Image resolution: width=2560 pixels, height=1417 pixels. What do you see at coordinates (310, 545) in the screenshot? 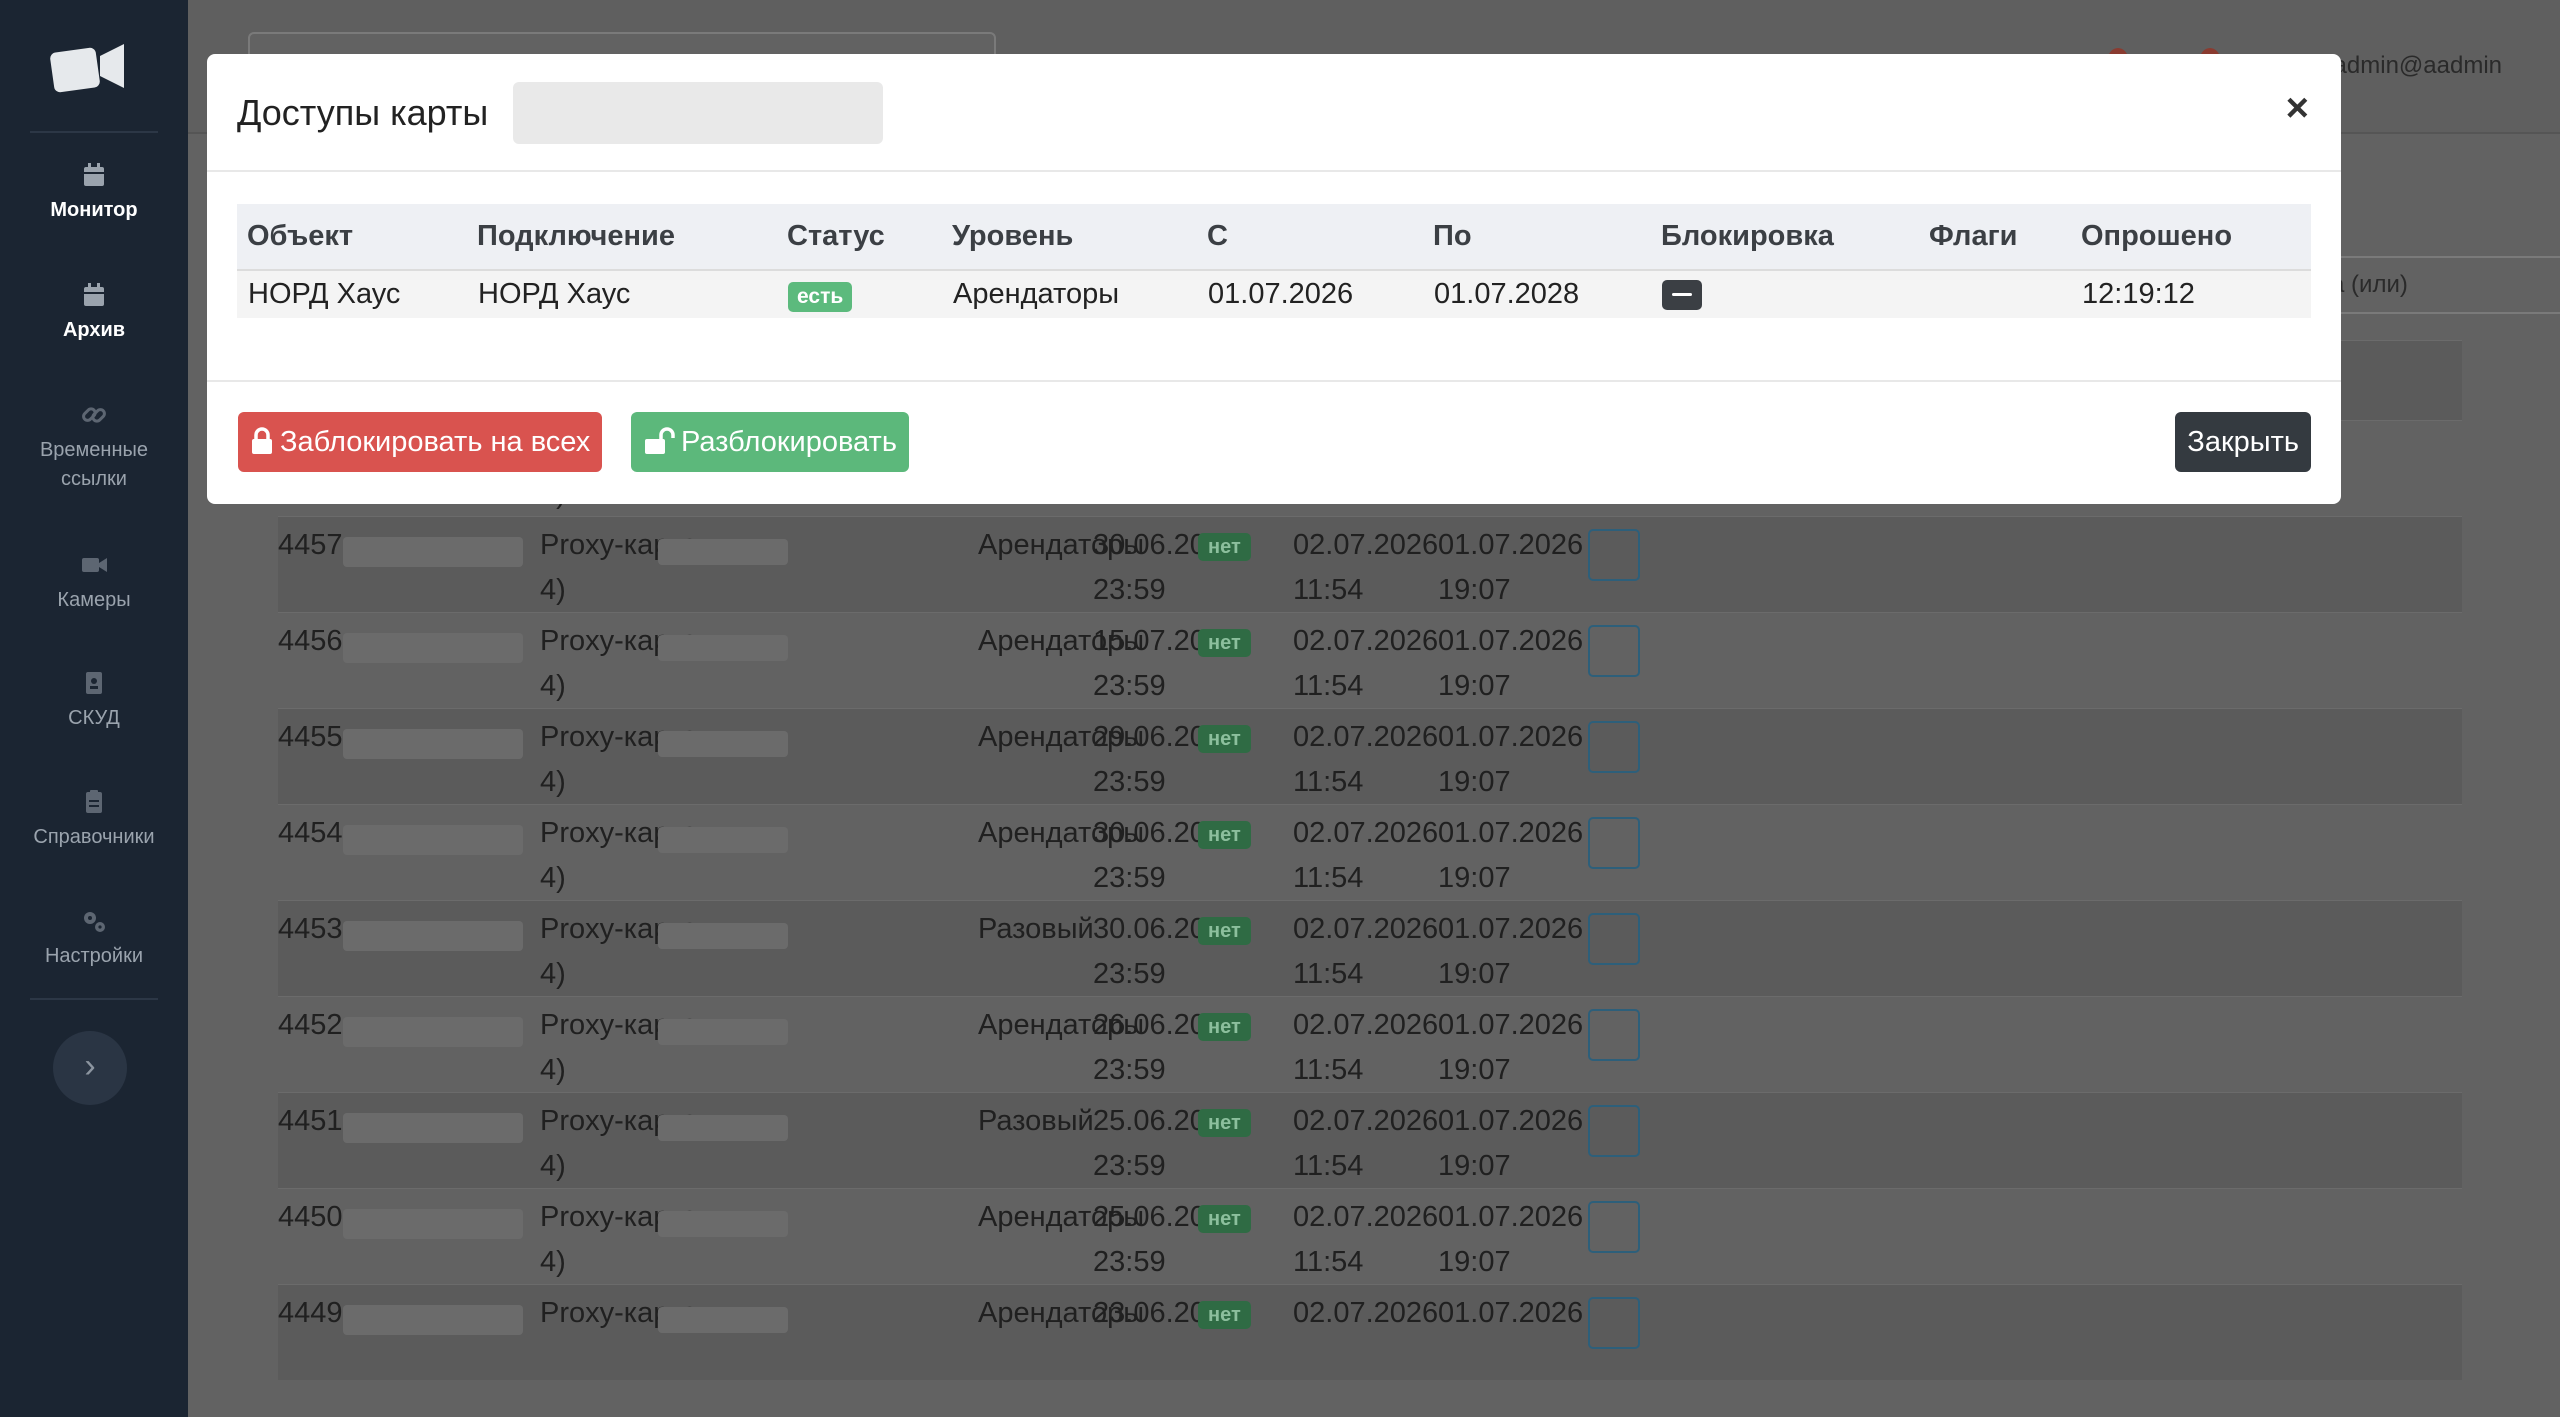
I see `cell-id: 4457` at bounding box center [310, 545].